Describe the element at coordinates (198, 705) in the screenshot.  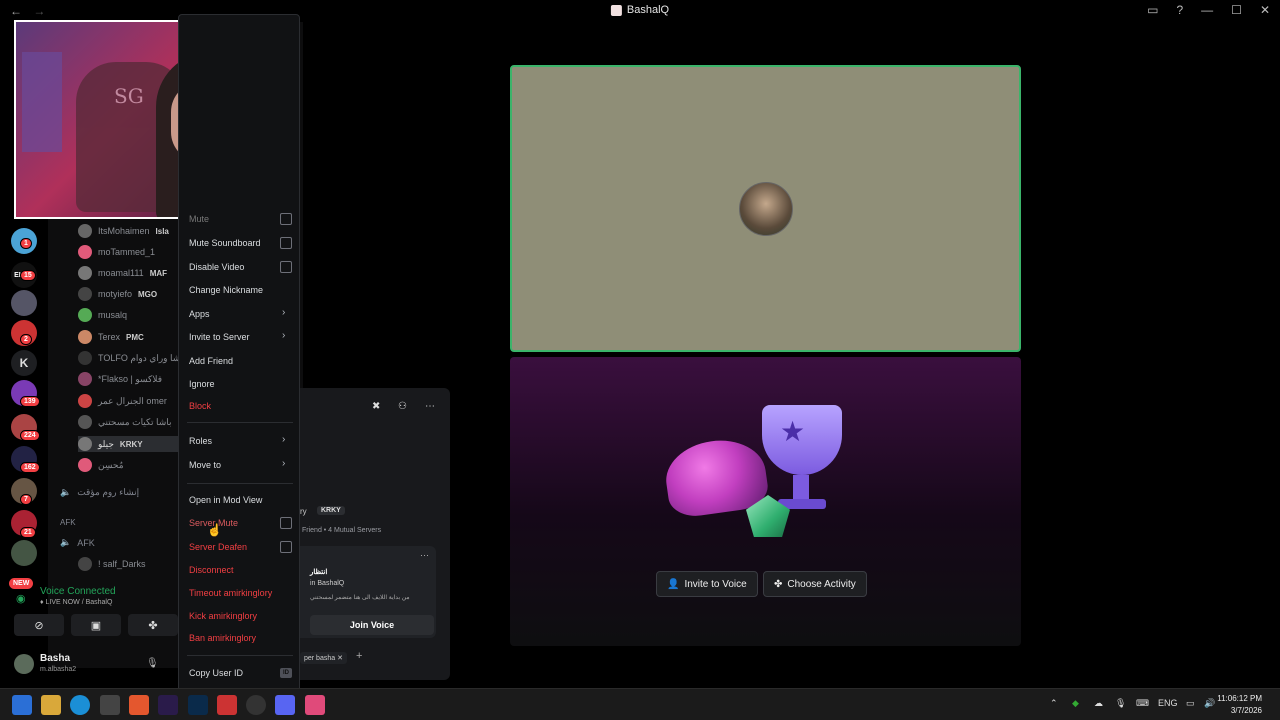
I see `photoshop-icon` at that location.